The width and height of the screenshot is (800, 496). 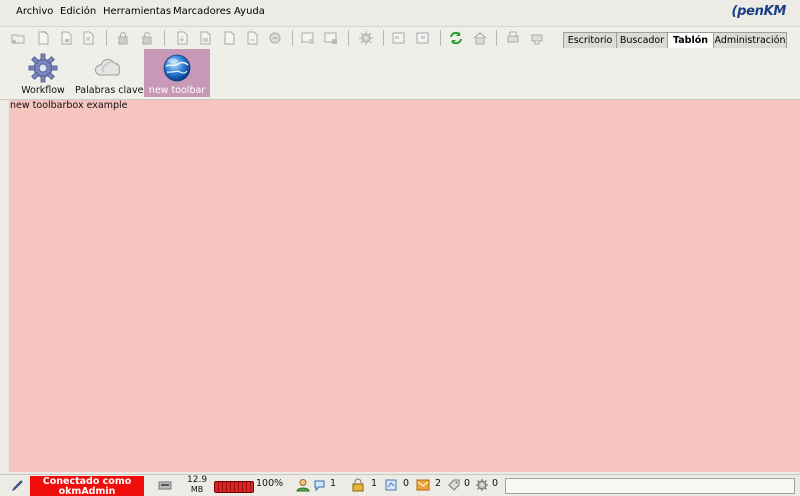 I want to click on memory-value: 12.9, so click(x=197, y=480).